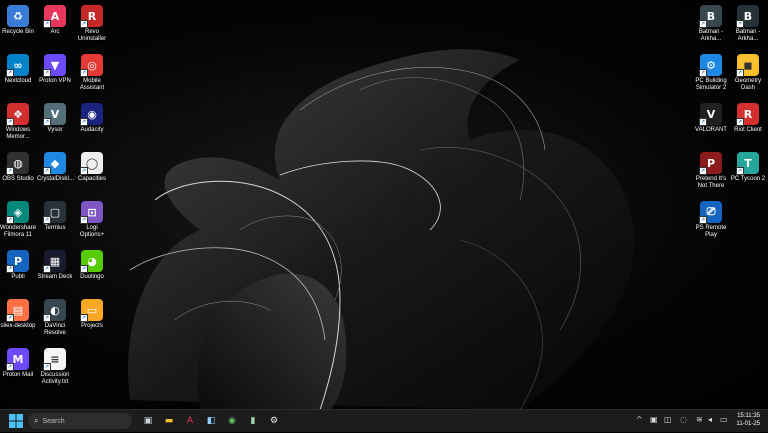  I want to click on desktop-icon: ◍ ↗ OBS Studio, so click(18, 167).